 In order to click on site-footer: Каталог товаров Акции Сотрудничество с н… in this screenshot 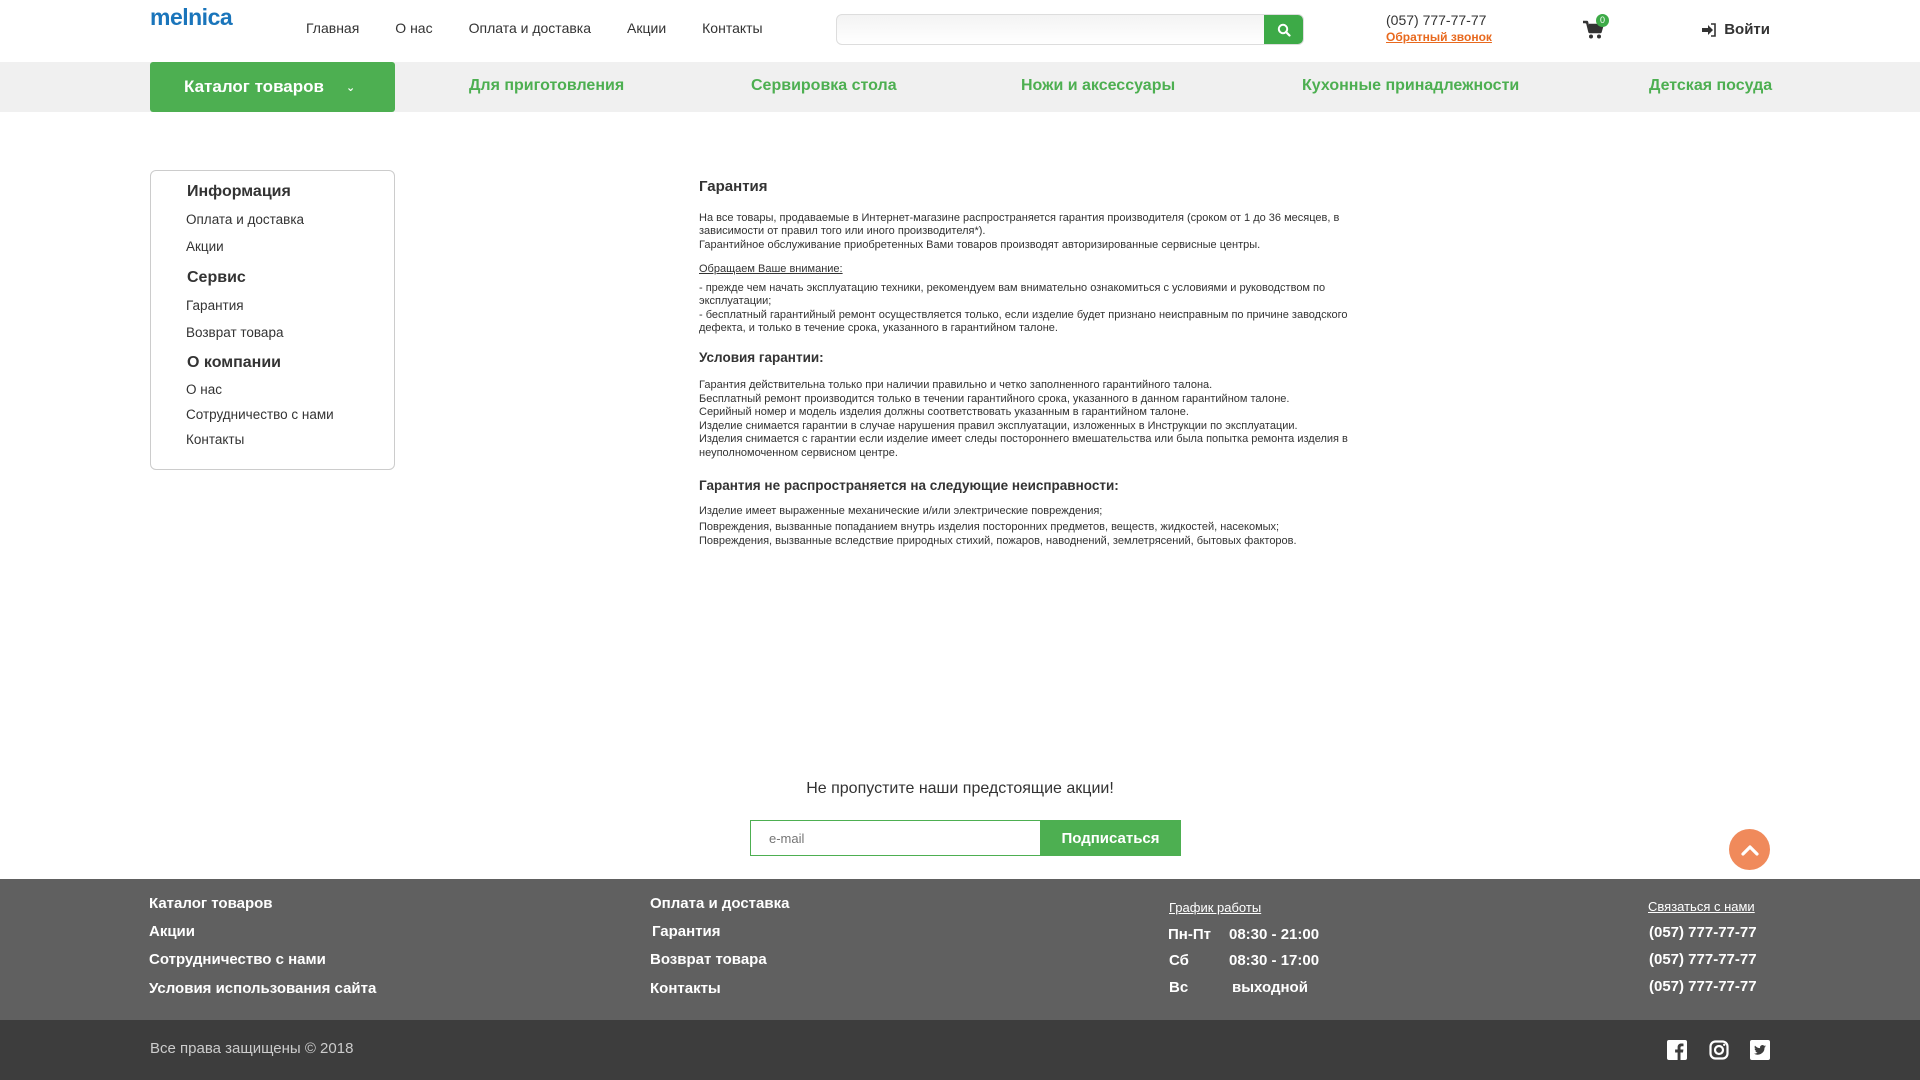, I will do `click(960, 949)`.